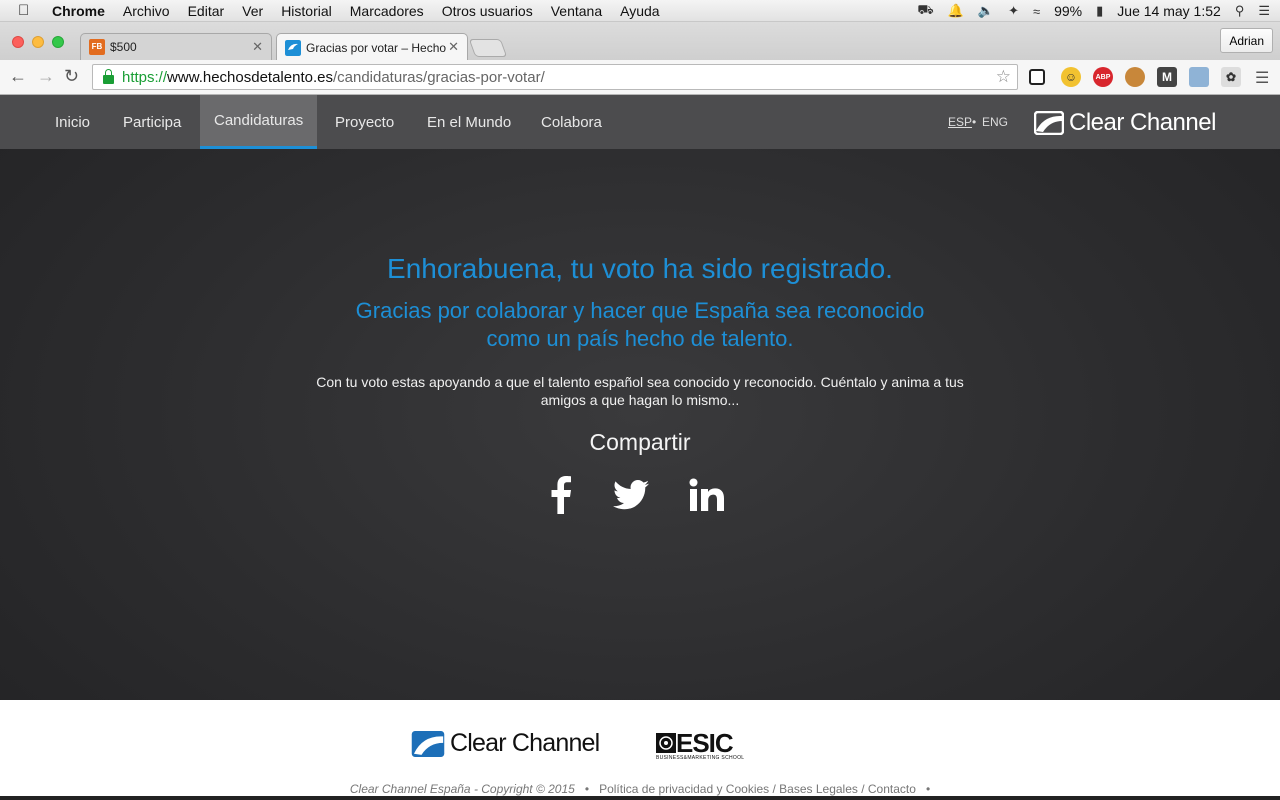  What do you see at coordinates (1199, 77) in the screenshot?
I see `camera-extension-icon` at bounding box center [1199, 77].